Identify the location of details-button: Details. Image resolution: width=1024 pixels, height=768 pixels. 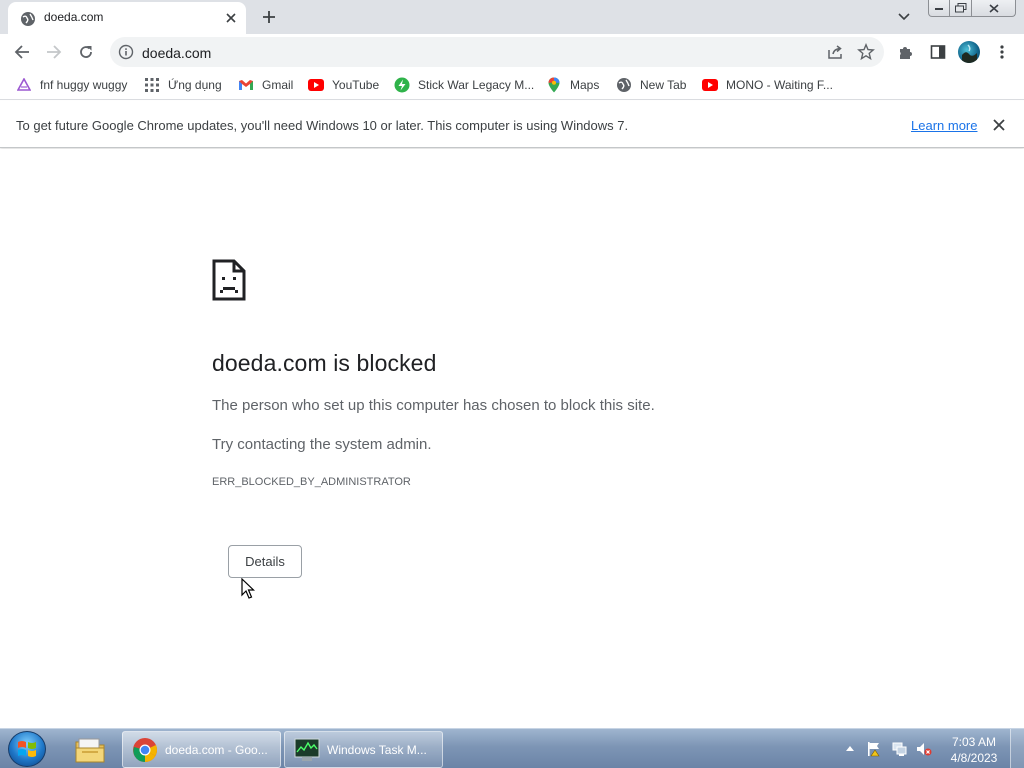
(265, 561).